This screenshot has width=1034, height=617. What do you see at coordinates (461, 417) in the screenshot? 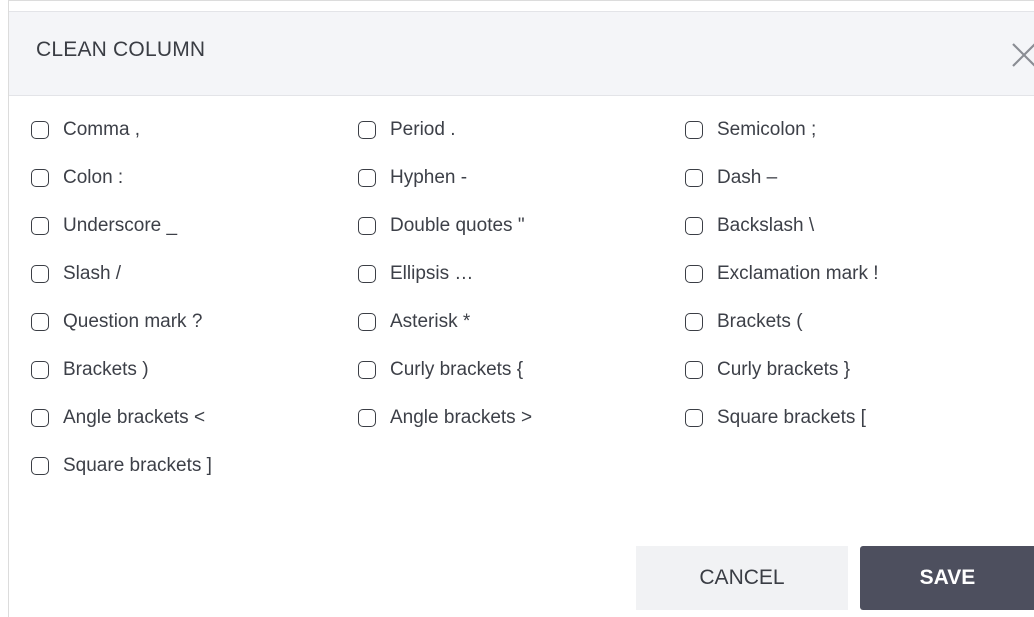
I see `option-label: Angle brackets >` at bounding box center [461, 417].